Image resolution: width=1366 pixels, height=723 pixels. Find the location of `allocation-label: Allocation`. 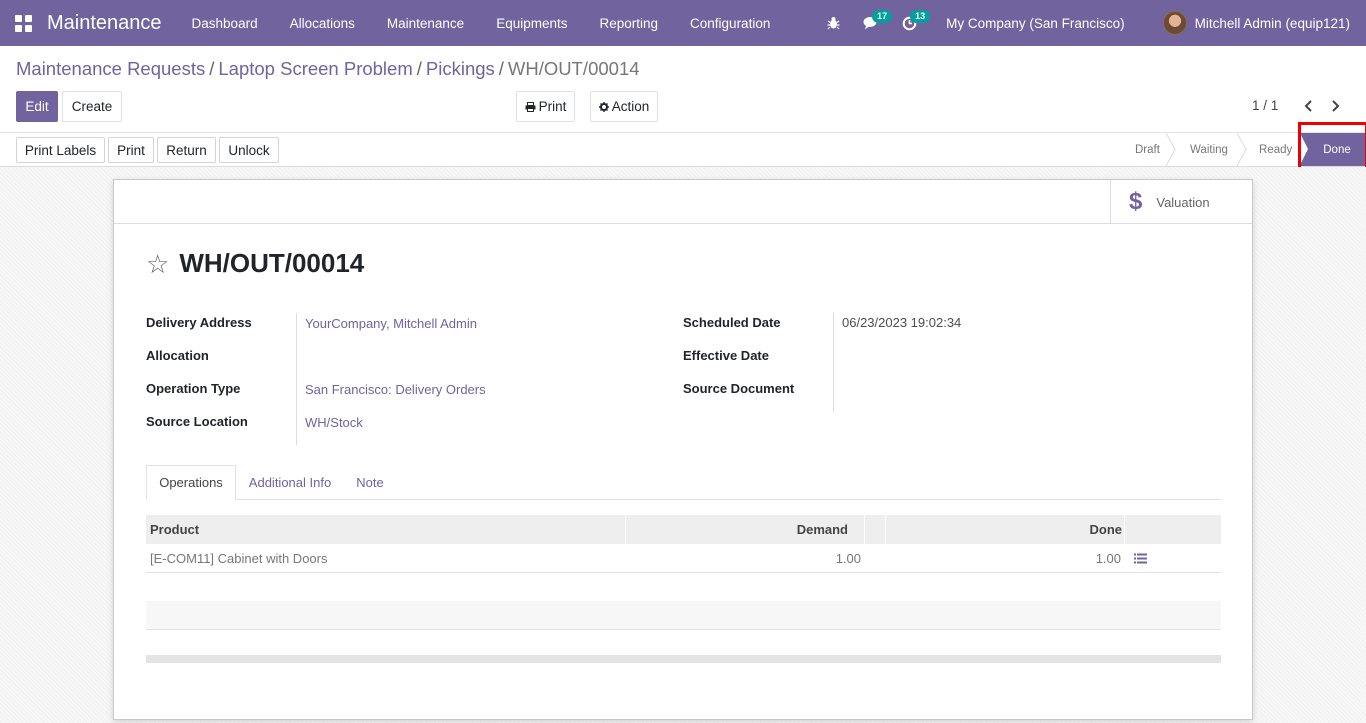

allocation-label: Allocation is located at coordinates (177, 355).